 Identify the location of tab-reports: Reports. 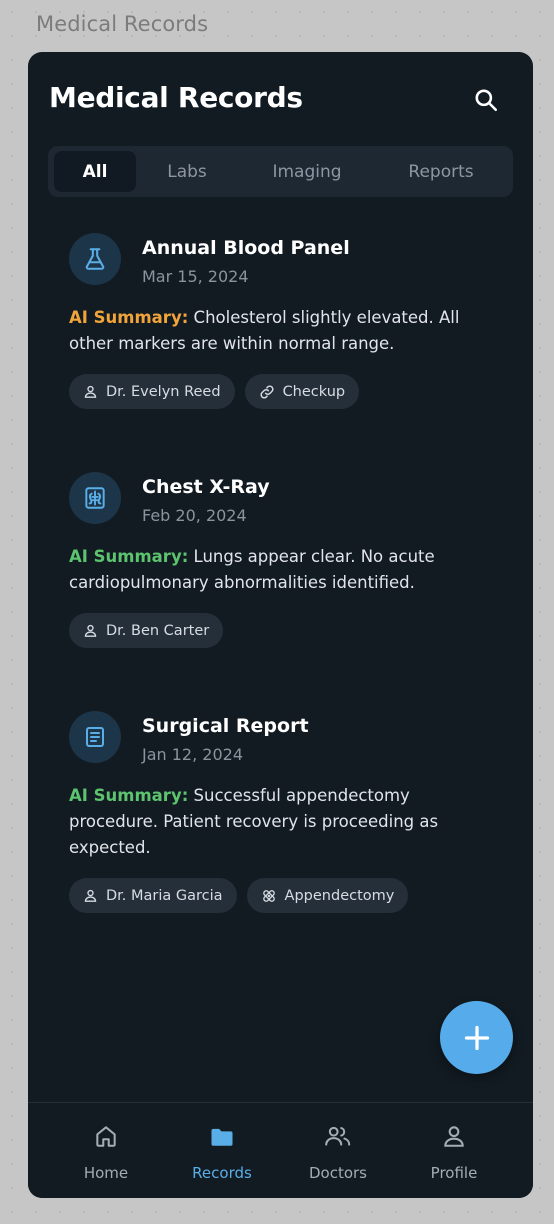
(441, 171).